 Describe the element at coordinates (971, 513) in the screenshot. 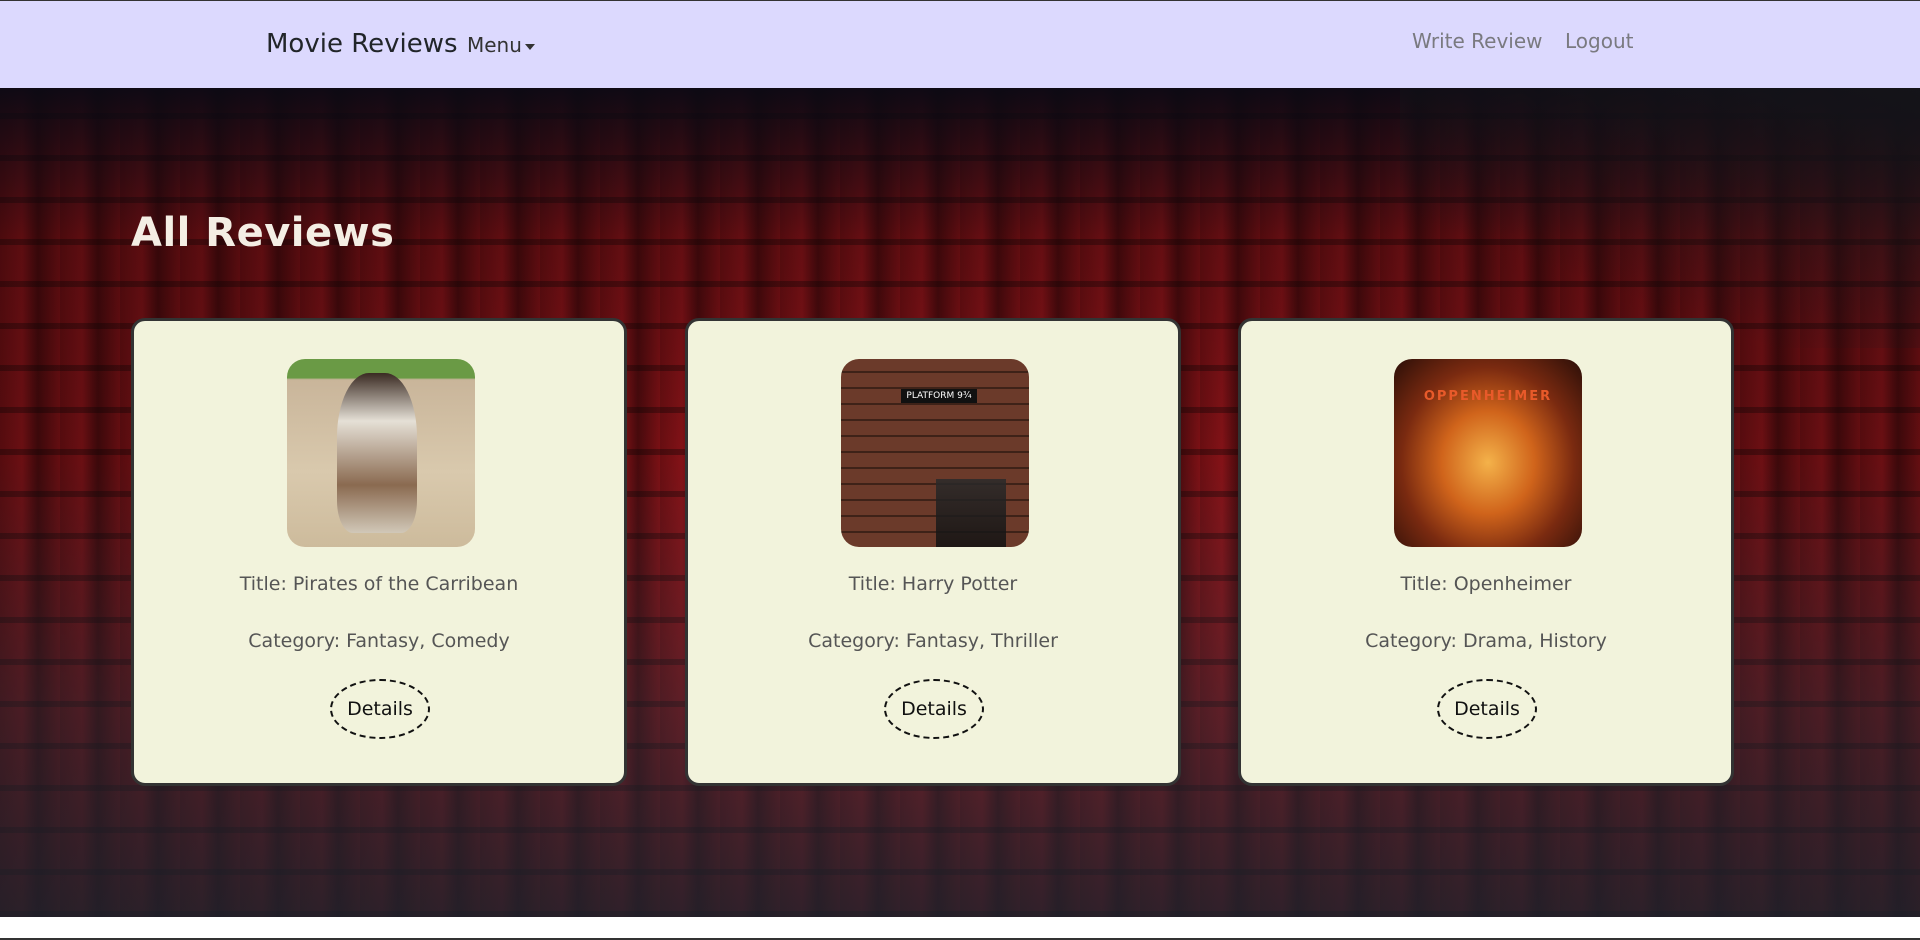

I see `luggage-trolley` at that location.